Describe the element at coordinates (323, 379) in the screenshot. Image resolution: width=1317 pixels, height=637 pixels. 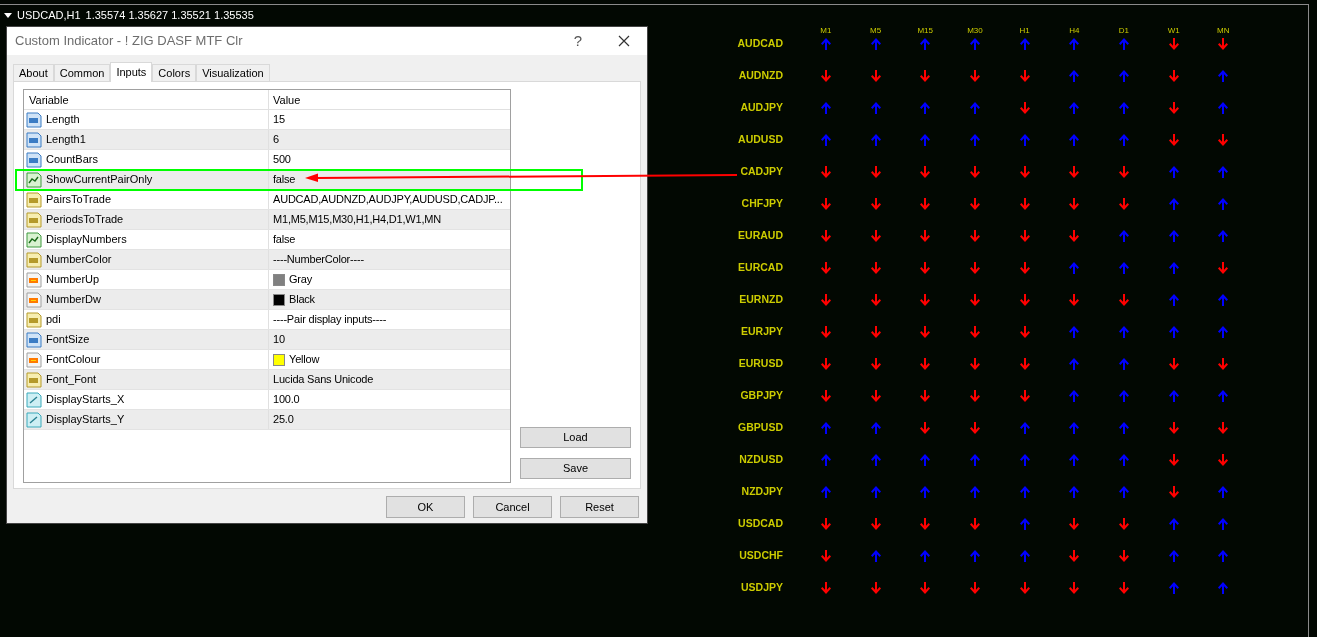
I see `parameter-value: Lucida Sans Unicode` at that location.